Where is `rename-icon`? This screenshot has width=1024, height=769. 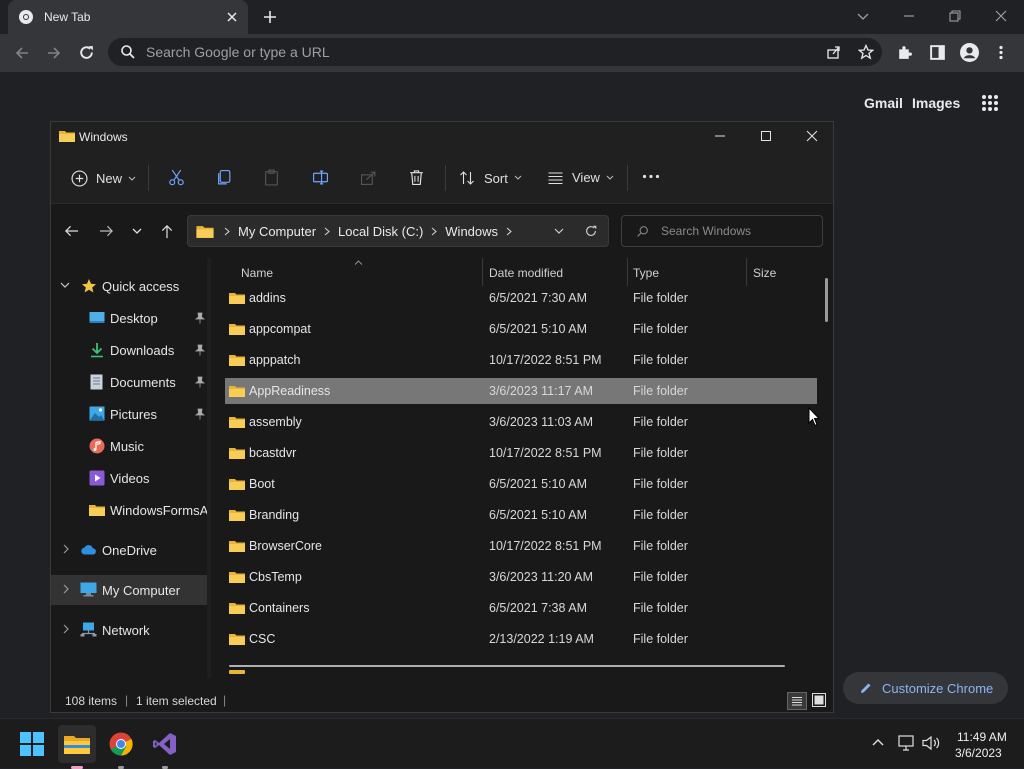
rename-icon is located at coordinates (320, 177).